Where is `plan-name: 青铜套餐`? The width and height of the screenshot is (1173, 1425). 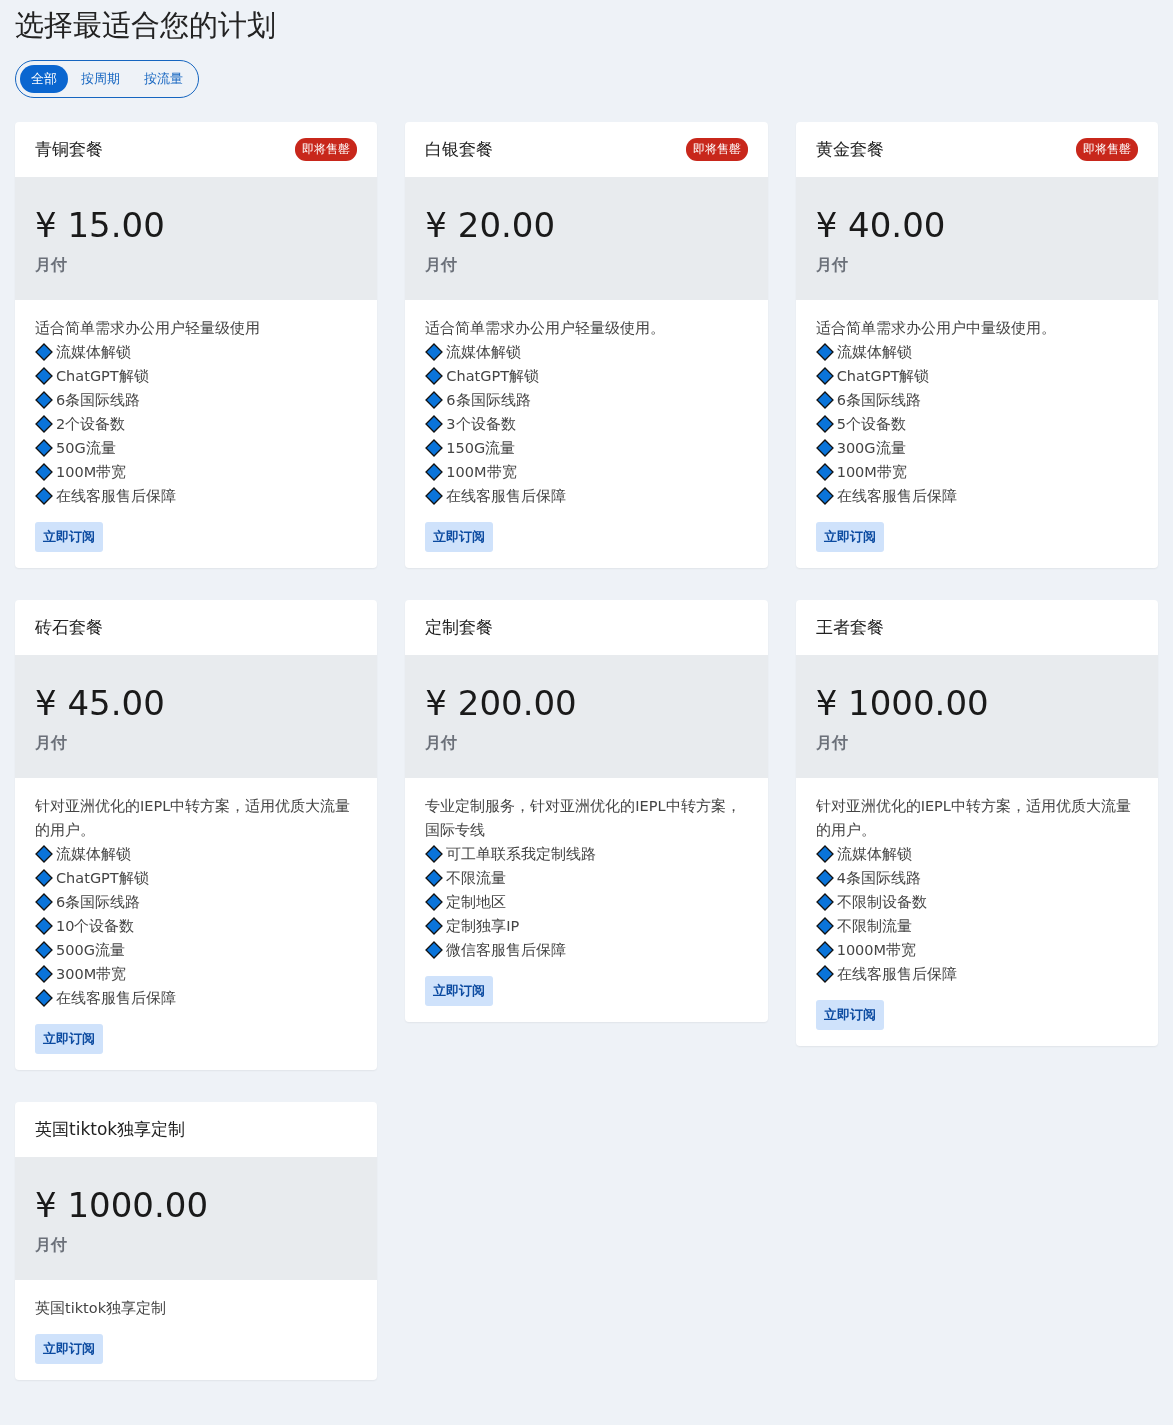
plan-name: 青铜套餐 is located at coordinates (69, 149).